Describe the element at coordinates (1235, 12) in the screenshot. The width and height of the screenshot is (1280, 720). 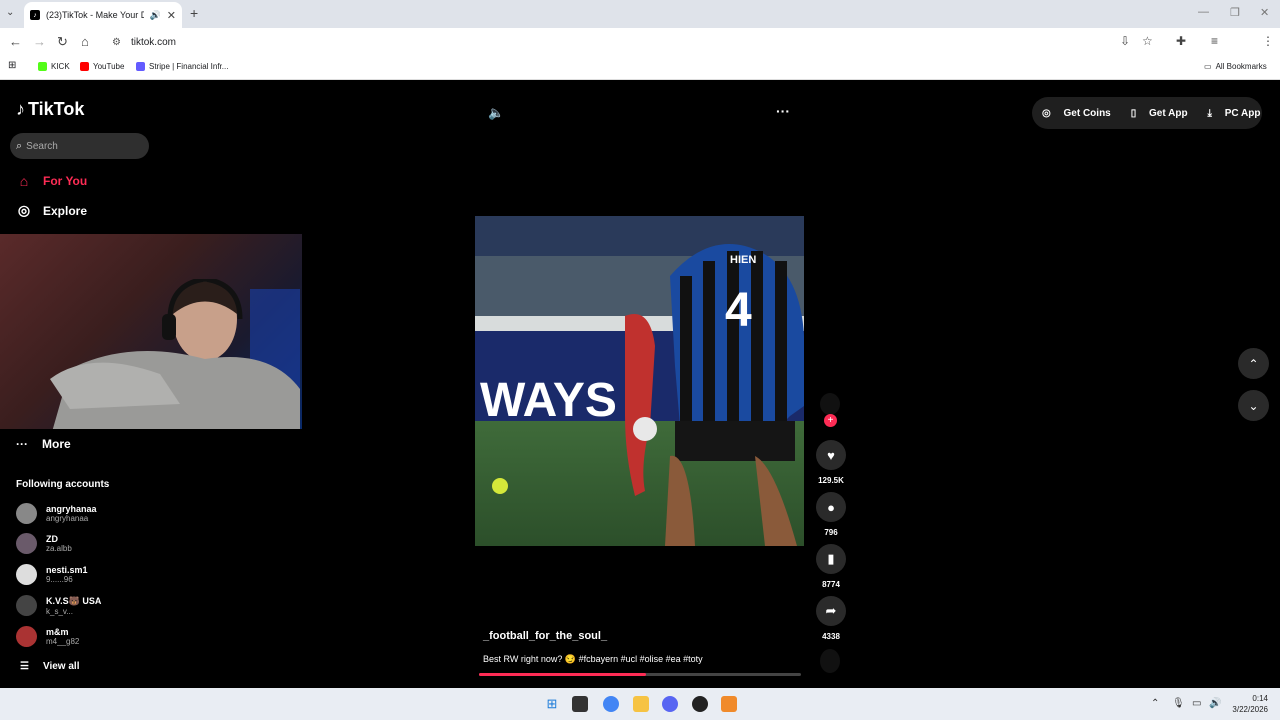
I see `restore-icon: ❐` at that location.